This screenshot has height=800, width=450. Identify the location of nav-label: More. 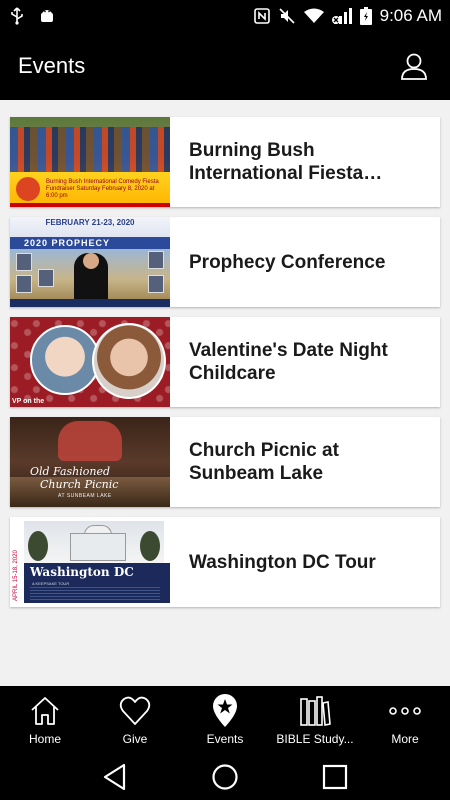
(405, 739).